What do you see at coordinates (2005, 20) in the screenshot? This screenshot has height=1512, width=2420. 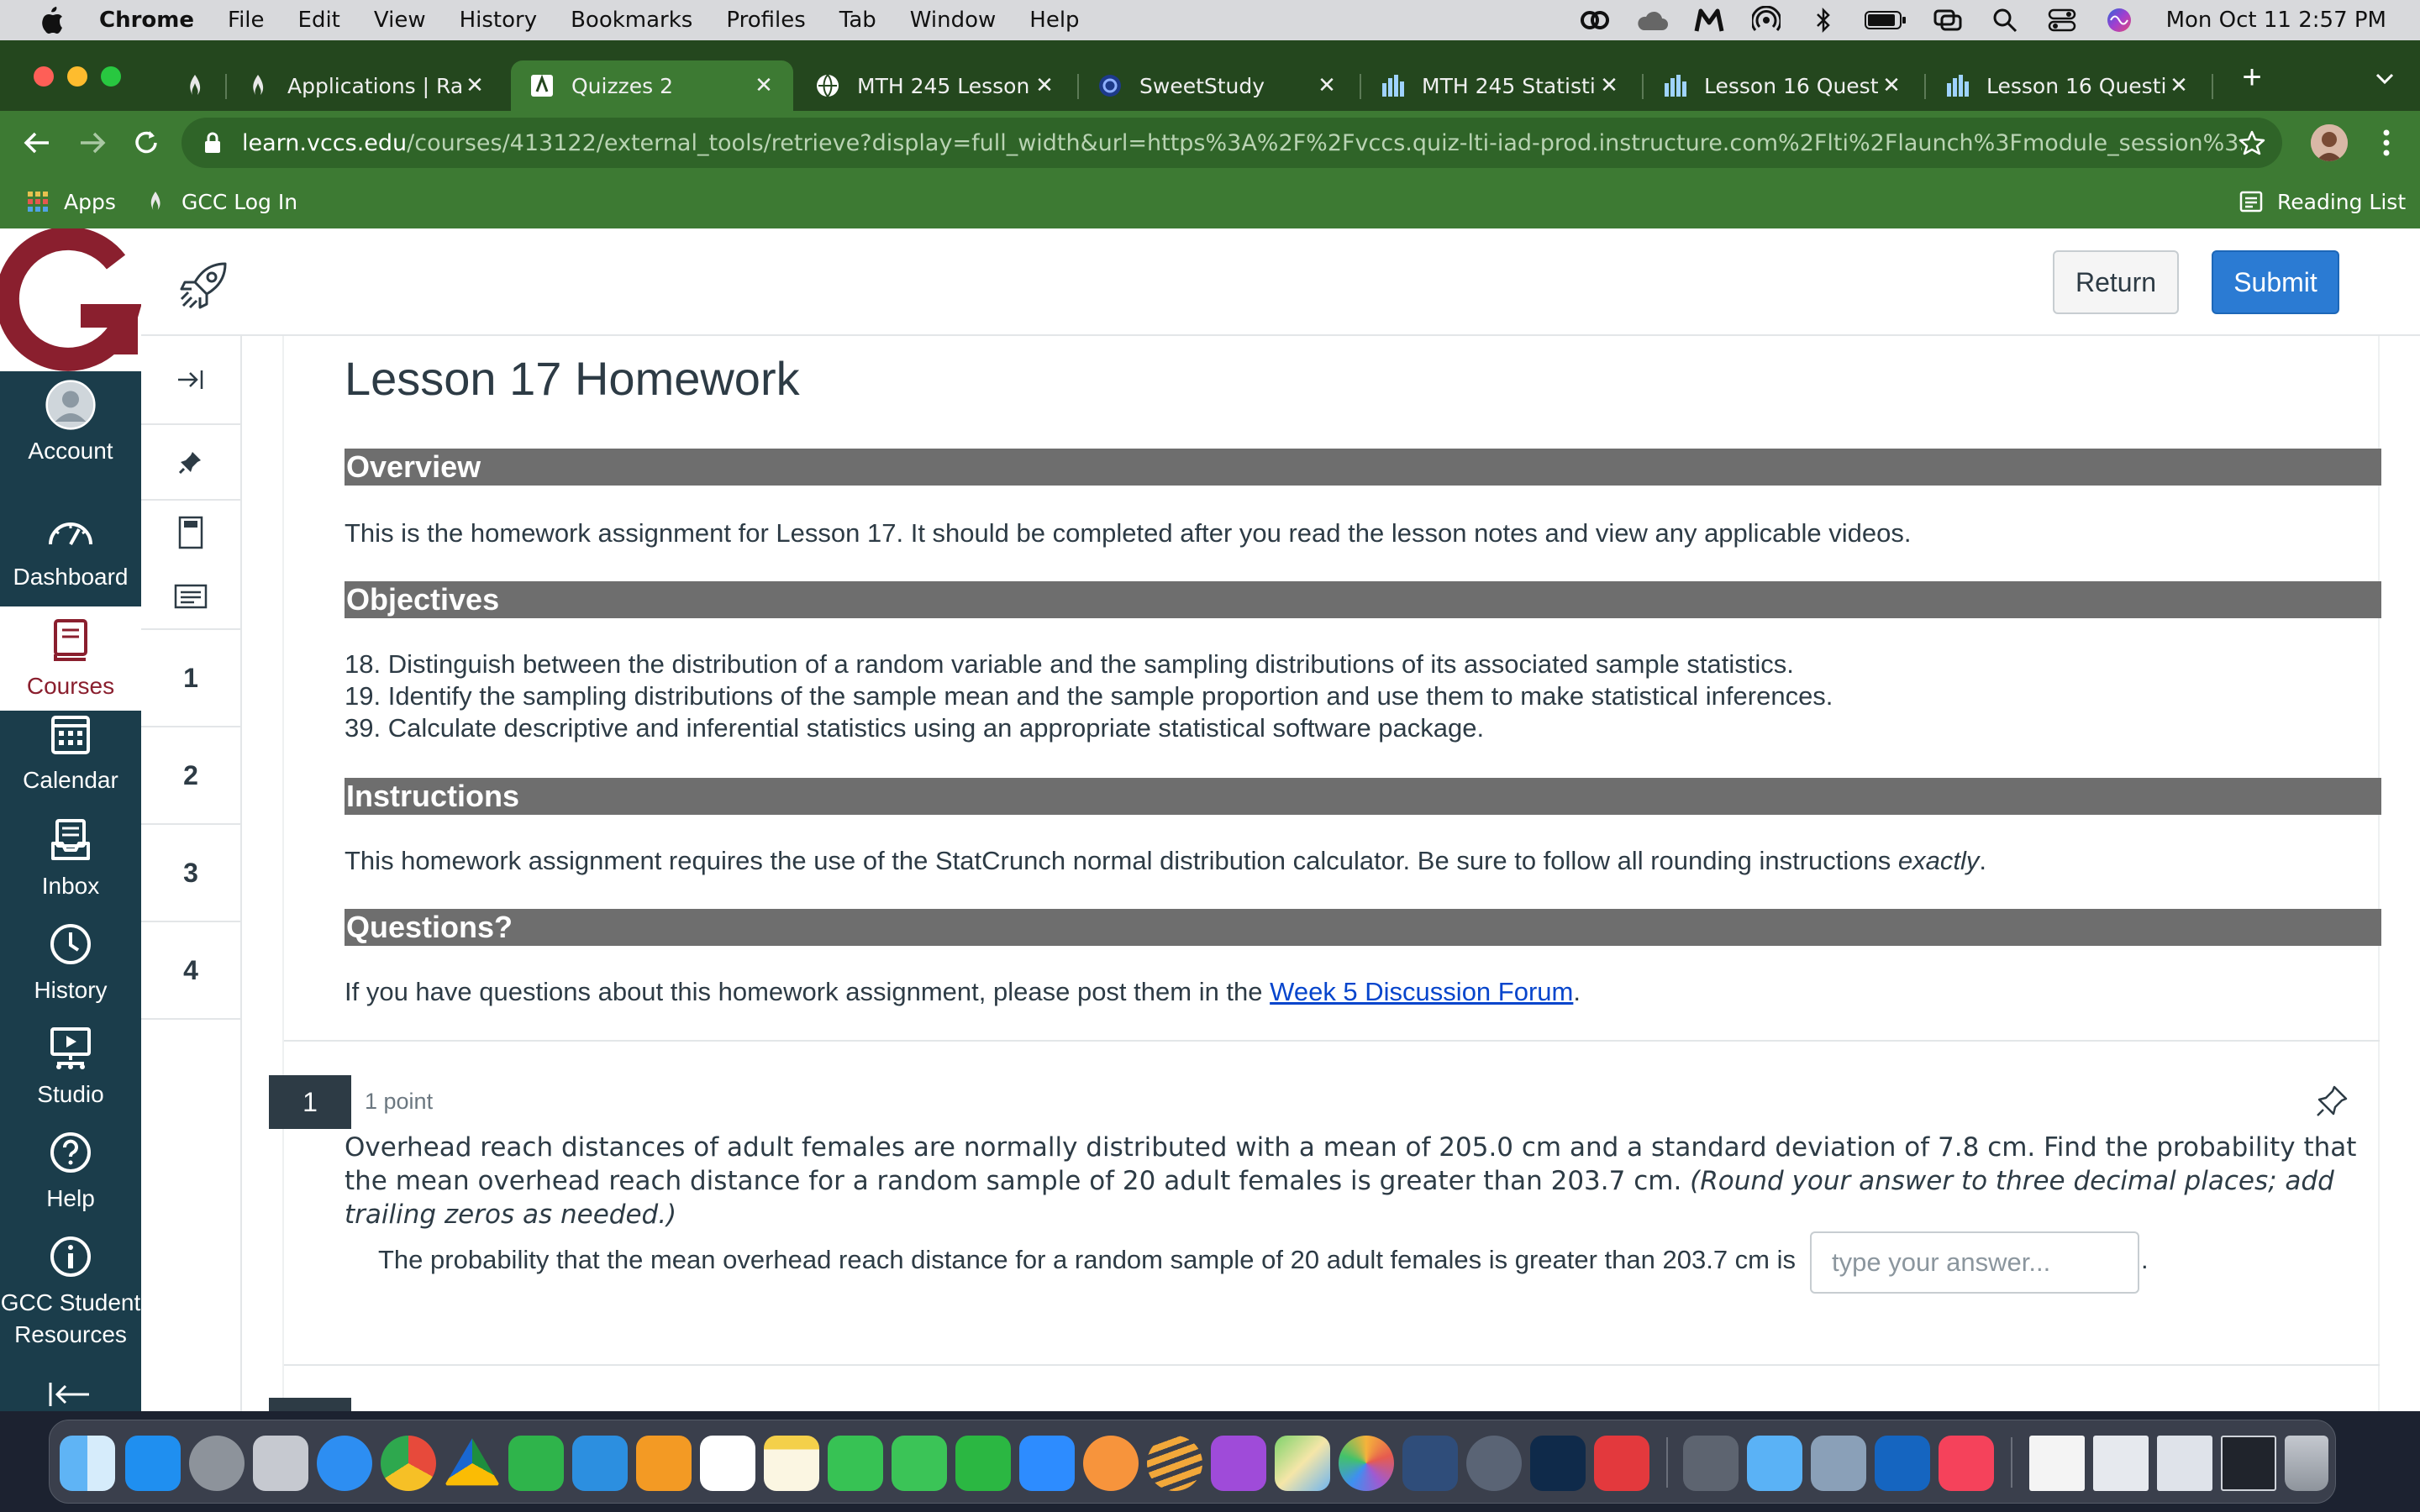 I see `spotlight-search-icon` at bounding box center [2005, 20].